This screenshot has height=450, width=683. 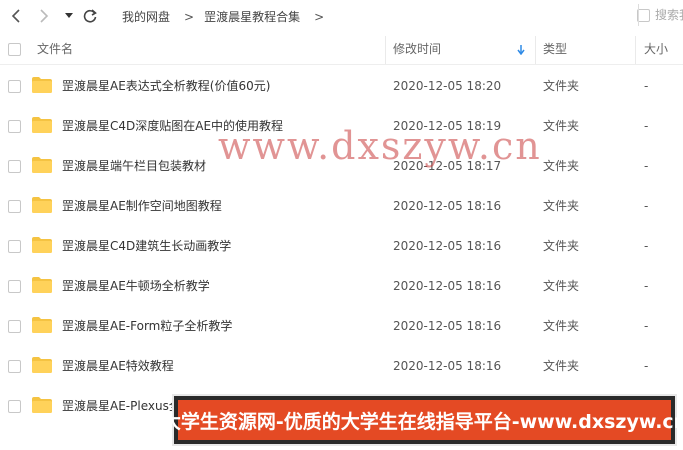 I want to click on breadcrumb-home: 我的网盘, so click(x=146, y=16).